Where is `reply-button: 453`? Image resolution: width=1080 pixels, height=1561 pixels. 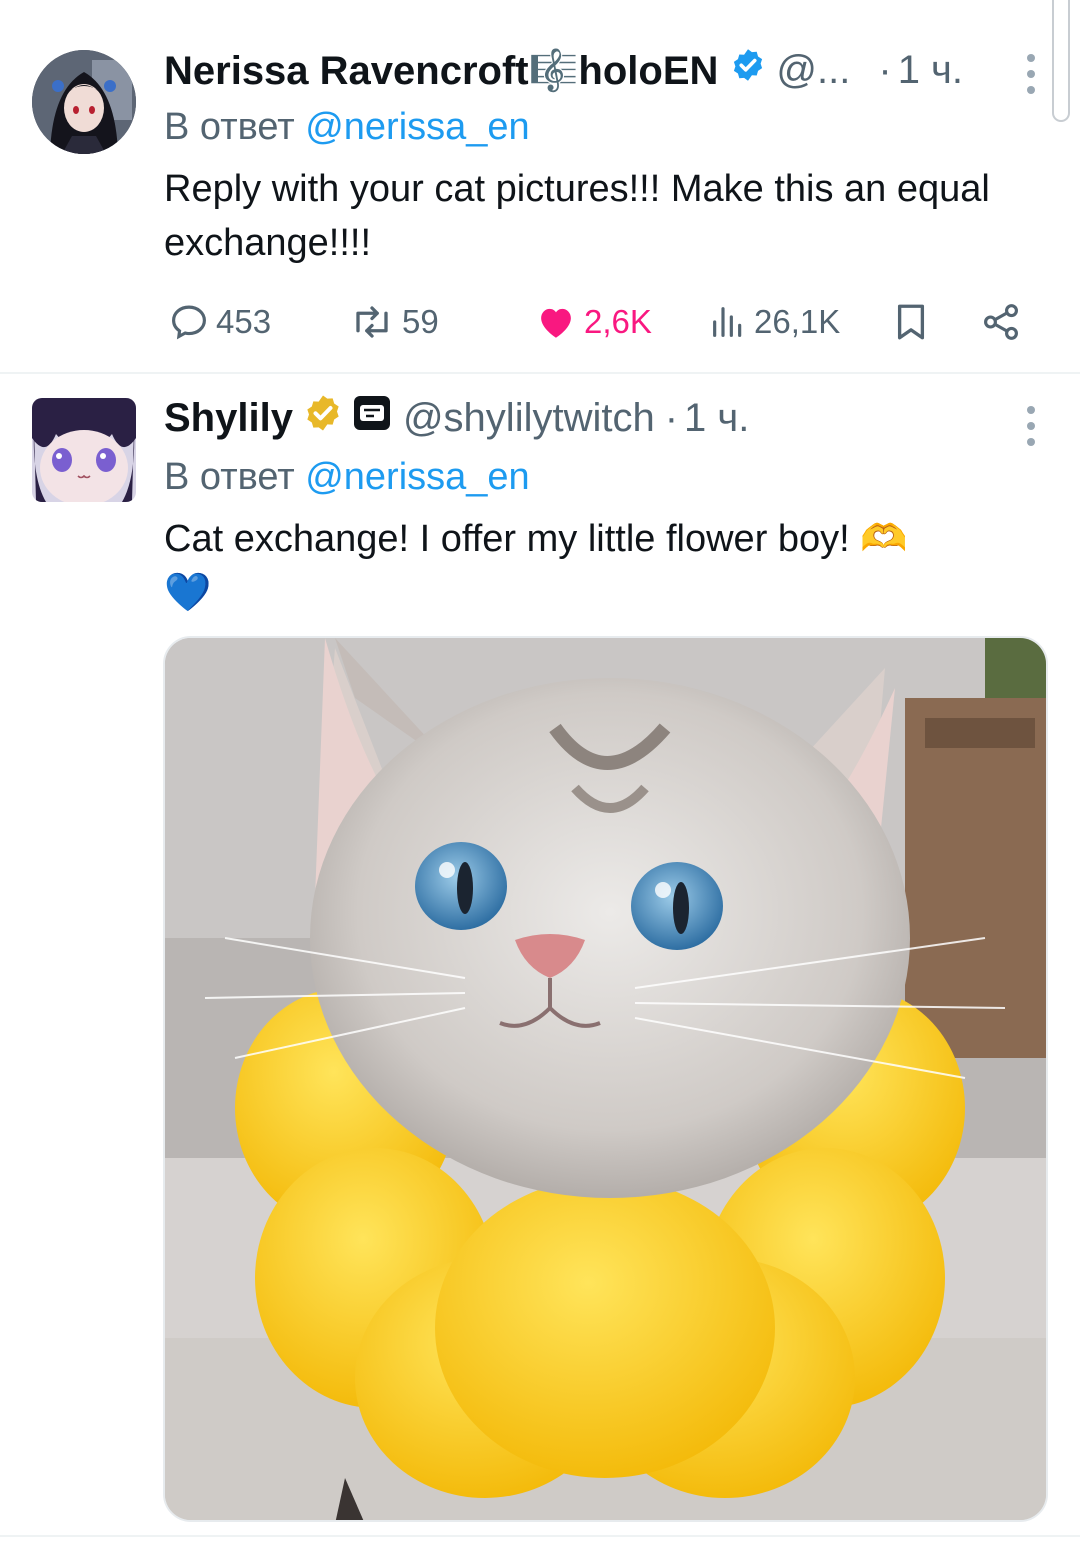
reply-button: 453 is located at coordinates (219, 322).